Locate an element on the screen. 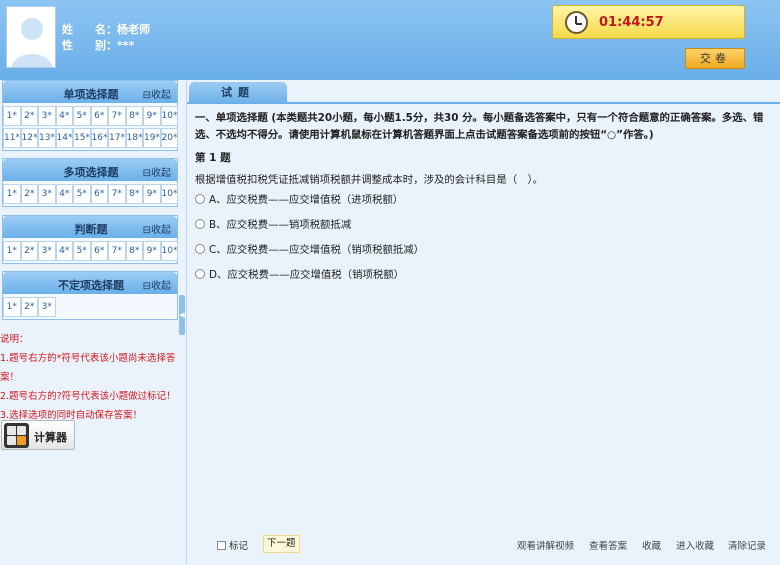 The width and height of the screenshot is (780, 565). clock-icon is located at coordinates (576, 22).